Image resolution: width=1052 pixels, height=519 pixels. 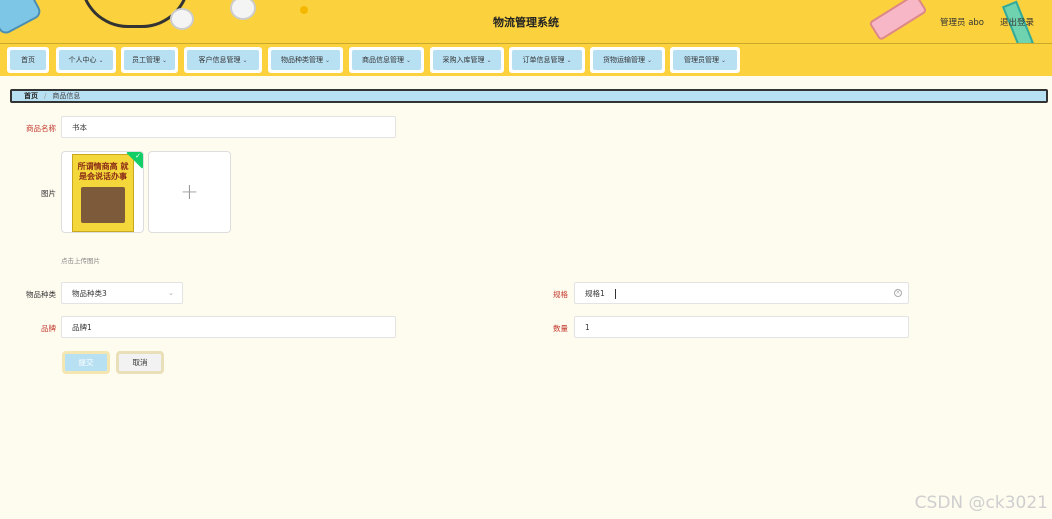 I want to click on text-cursor, so click(x=615, y=294).